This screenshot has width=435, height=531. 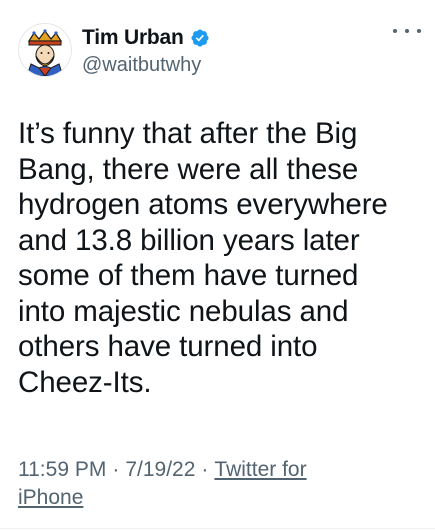 I want to click on tweet-date: 7/19/22, so click(x=160, y=469).